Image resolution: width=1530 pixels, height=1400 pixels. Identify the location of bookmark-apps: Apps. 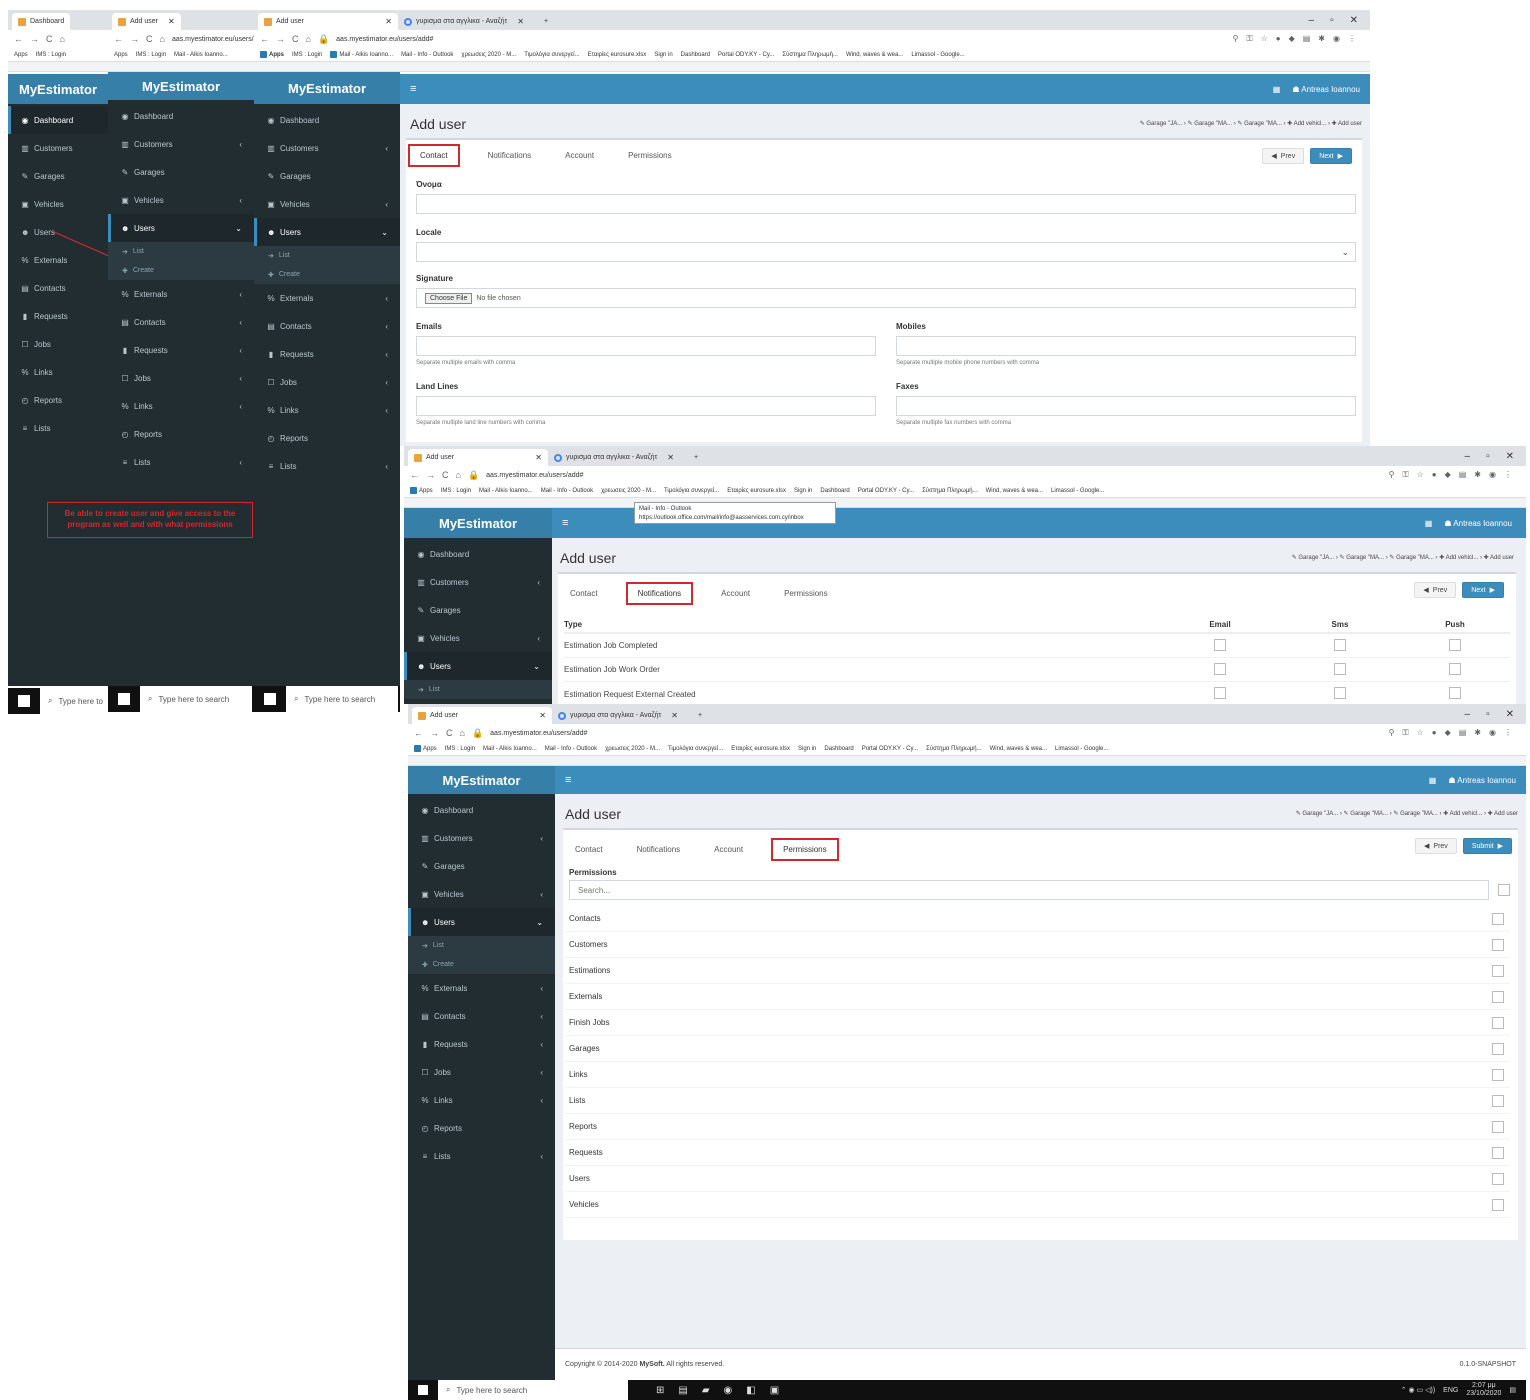
(21, 55).